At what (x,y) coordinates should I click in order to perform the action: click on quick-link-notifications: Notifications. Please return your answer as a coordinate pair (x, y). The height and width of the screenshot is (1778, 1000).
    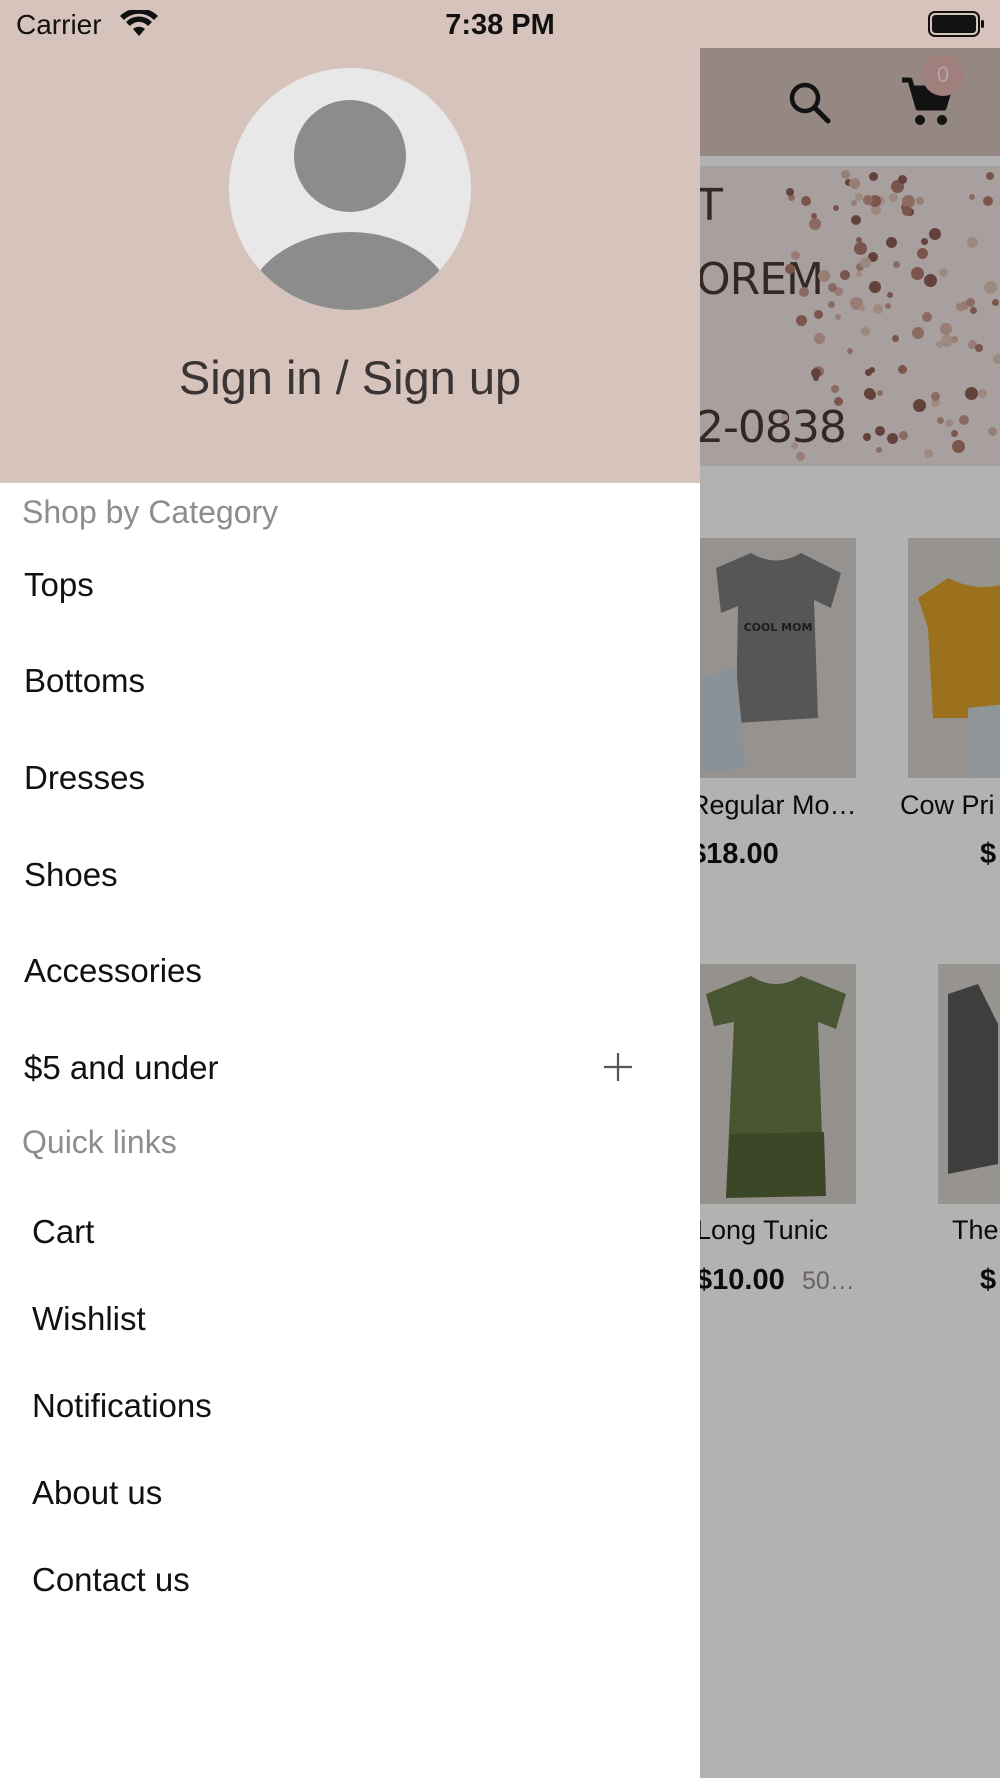
    Looking at the image, I should click on (350, 1408).